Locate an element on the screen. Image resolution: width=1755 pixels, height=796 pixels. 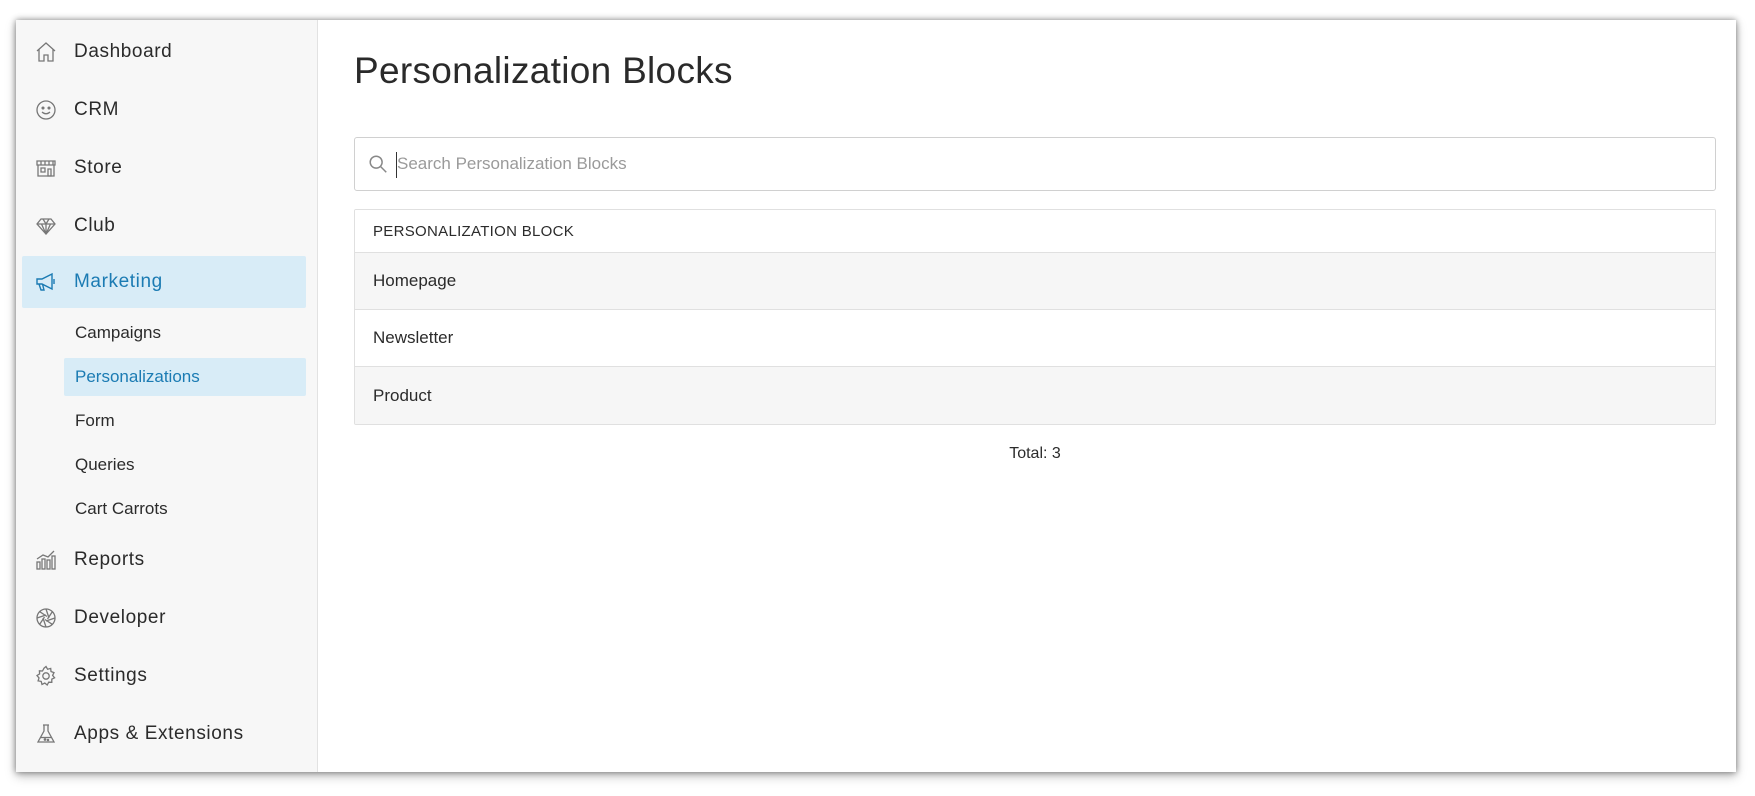
search-input is located at coordinates (1047, 164).